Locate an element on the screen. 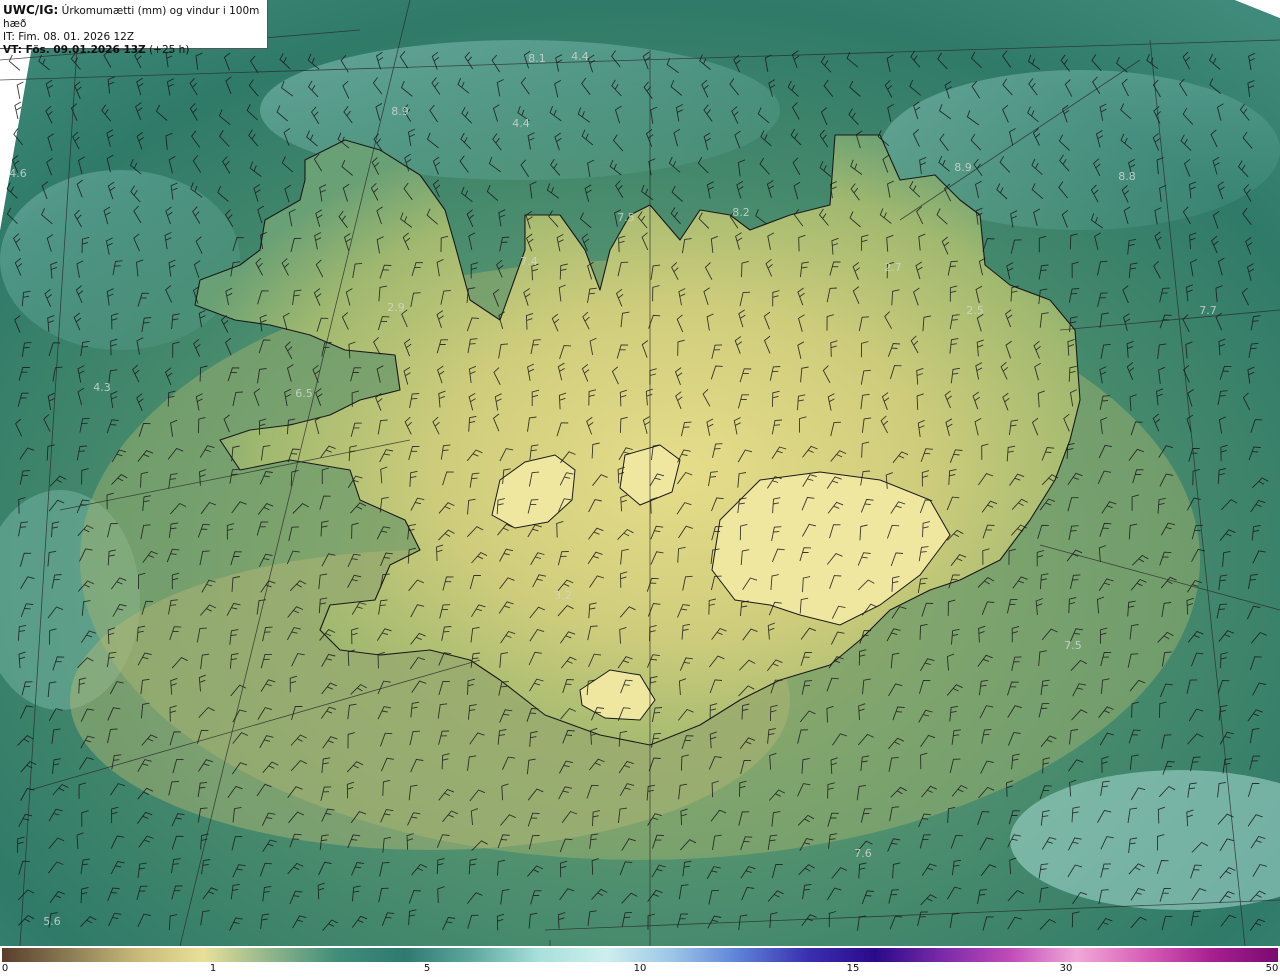  precip-value-label: 6.5 is located at coordinates (304, 393).